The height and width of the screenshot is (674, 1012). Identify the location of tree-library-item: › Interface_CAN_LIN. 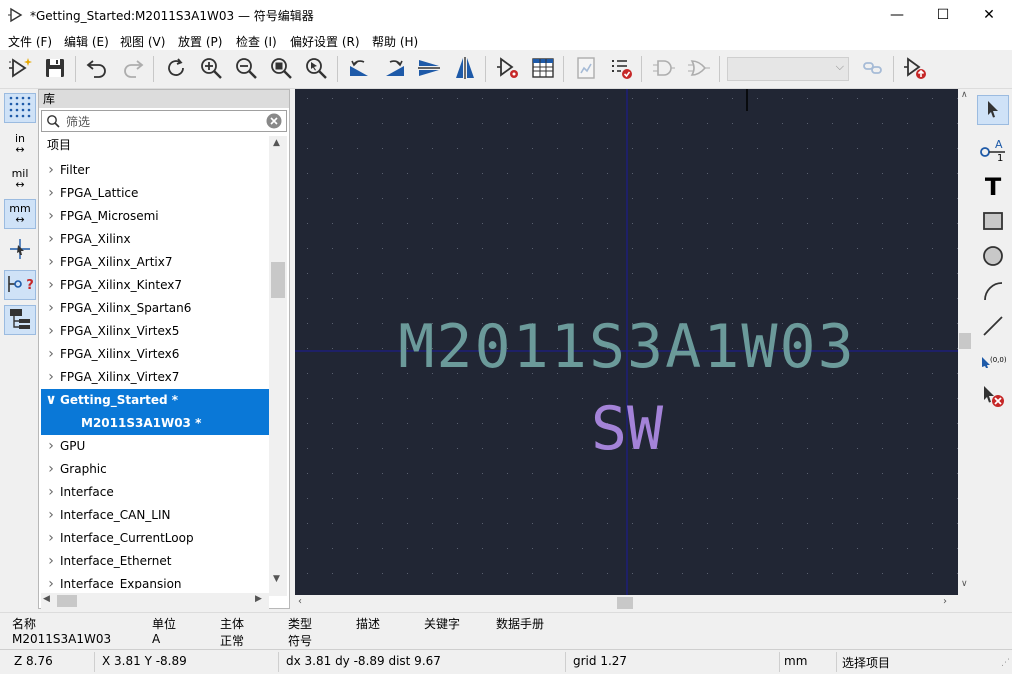
(155, 515).